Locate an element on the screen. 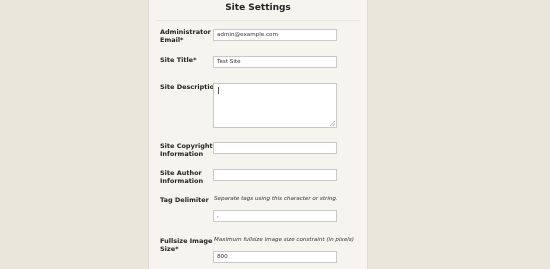  site-description-textarea is located at coordinates (275, 105).